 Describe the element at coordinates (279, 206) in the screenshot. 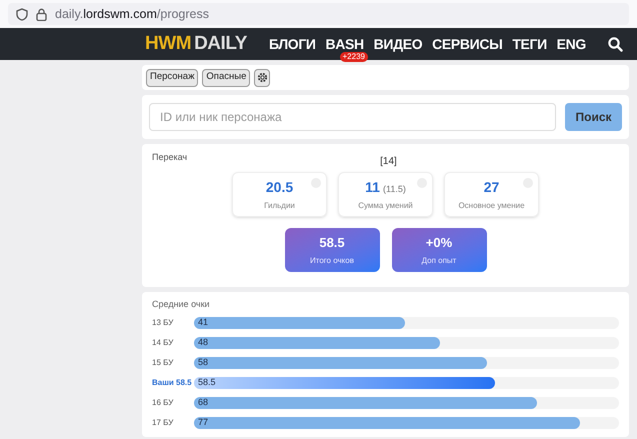

I see `stat-label: Гильдии` at that location.